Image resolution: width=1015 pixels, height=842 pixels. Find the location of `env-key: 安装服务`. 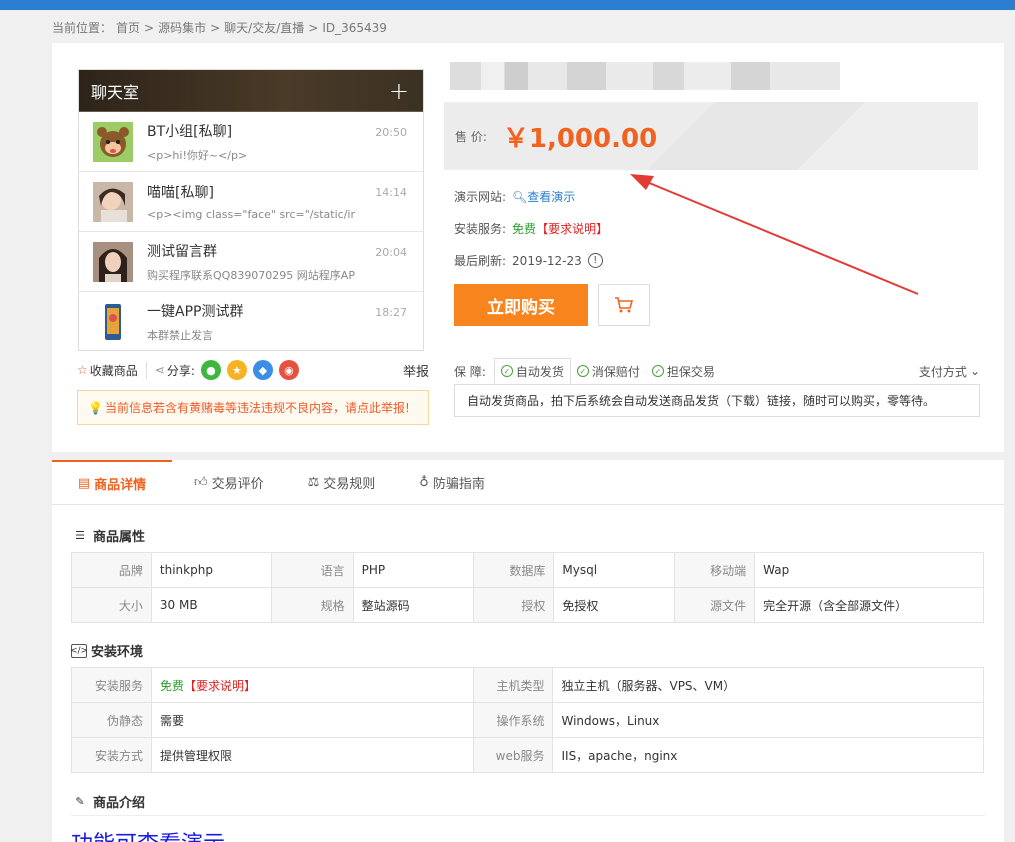

env-key: 安装服务 is located at coordinates (111, 685).